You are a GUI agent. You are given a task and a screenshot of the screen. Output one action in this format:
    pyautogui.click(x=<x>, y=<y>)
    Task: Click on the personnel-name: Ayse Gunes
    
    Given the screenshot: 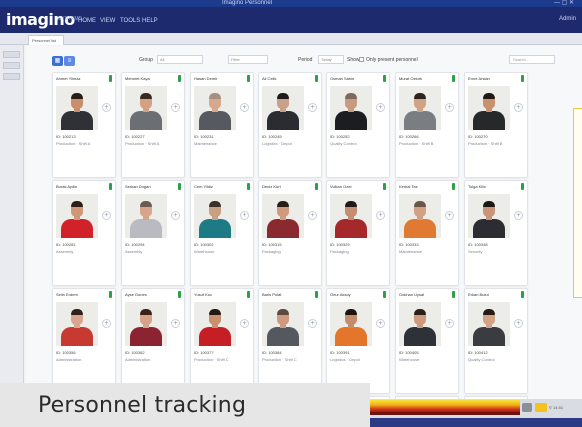 What is the action you would take?
    pyautogui.click(x=136, y=294)
    